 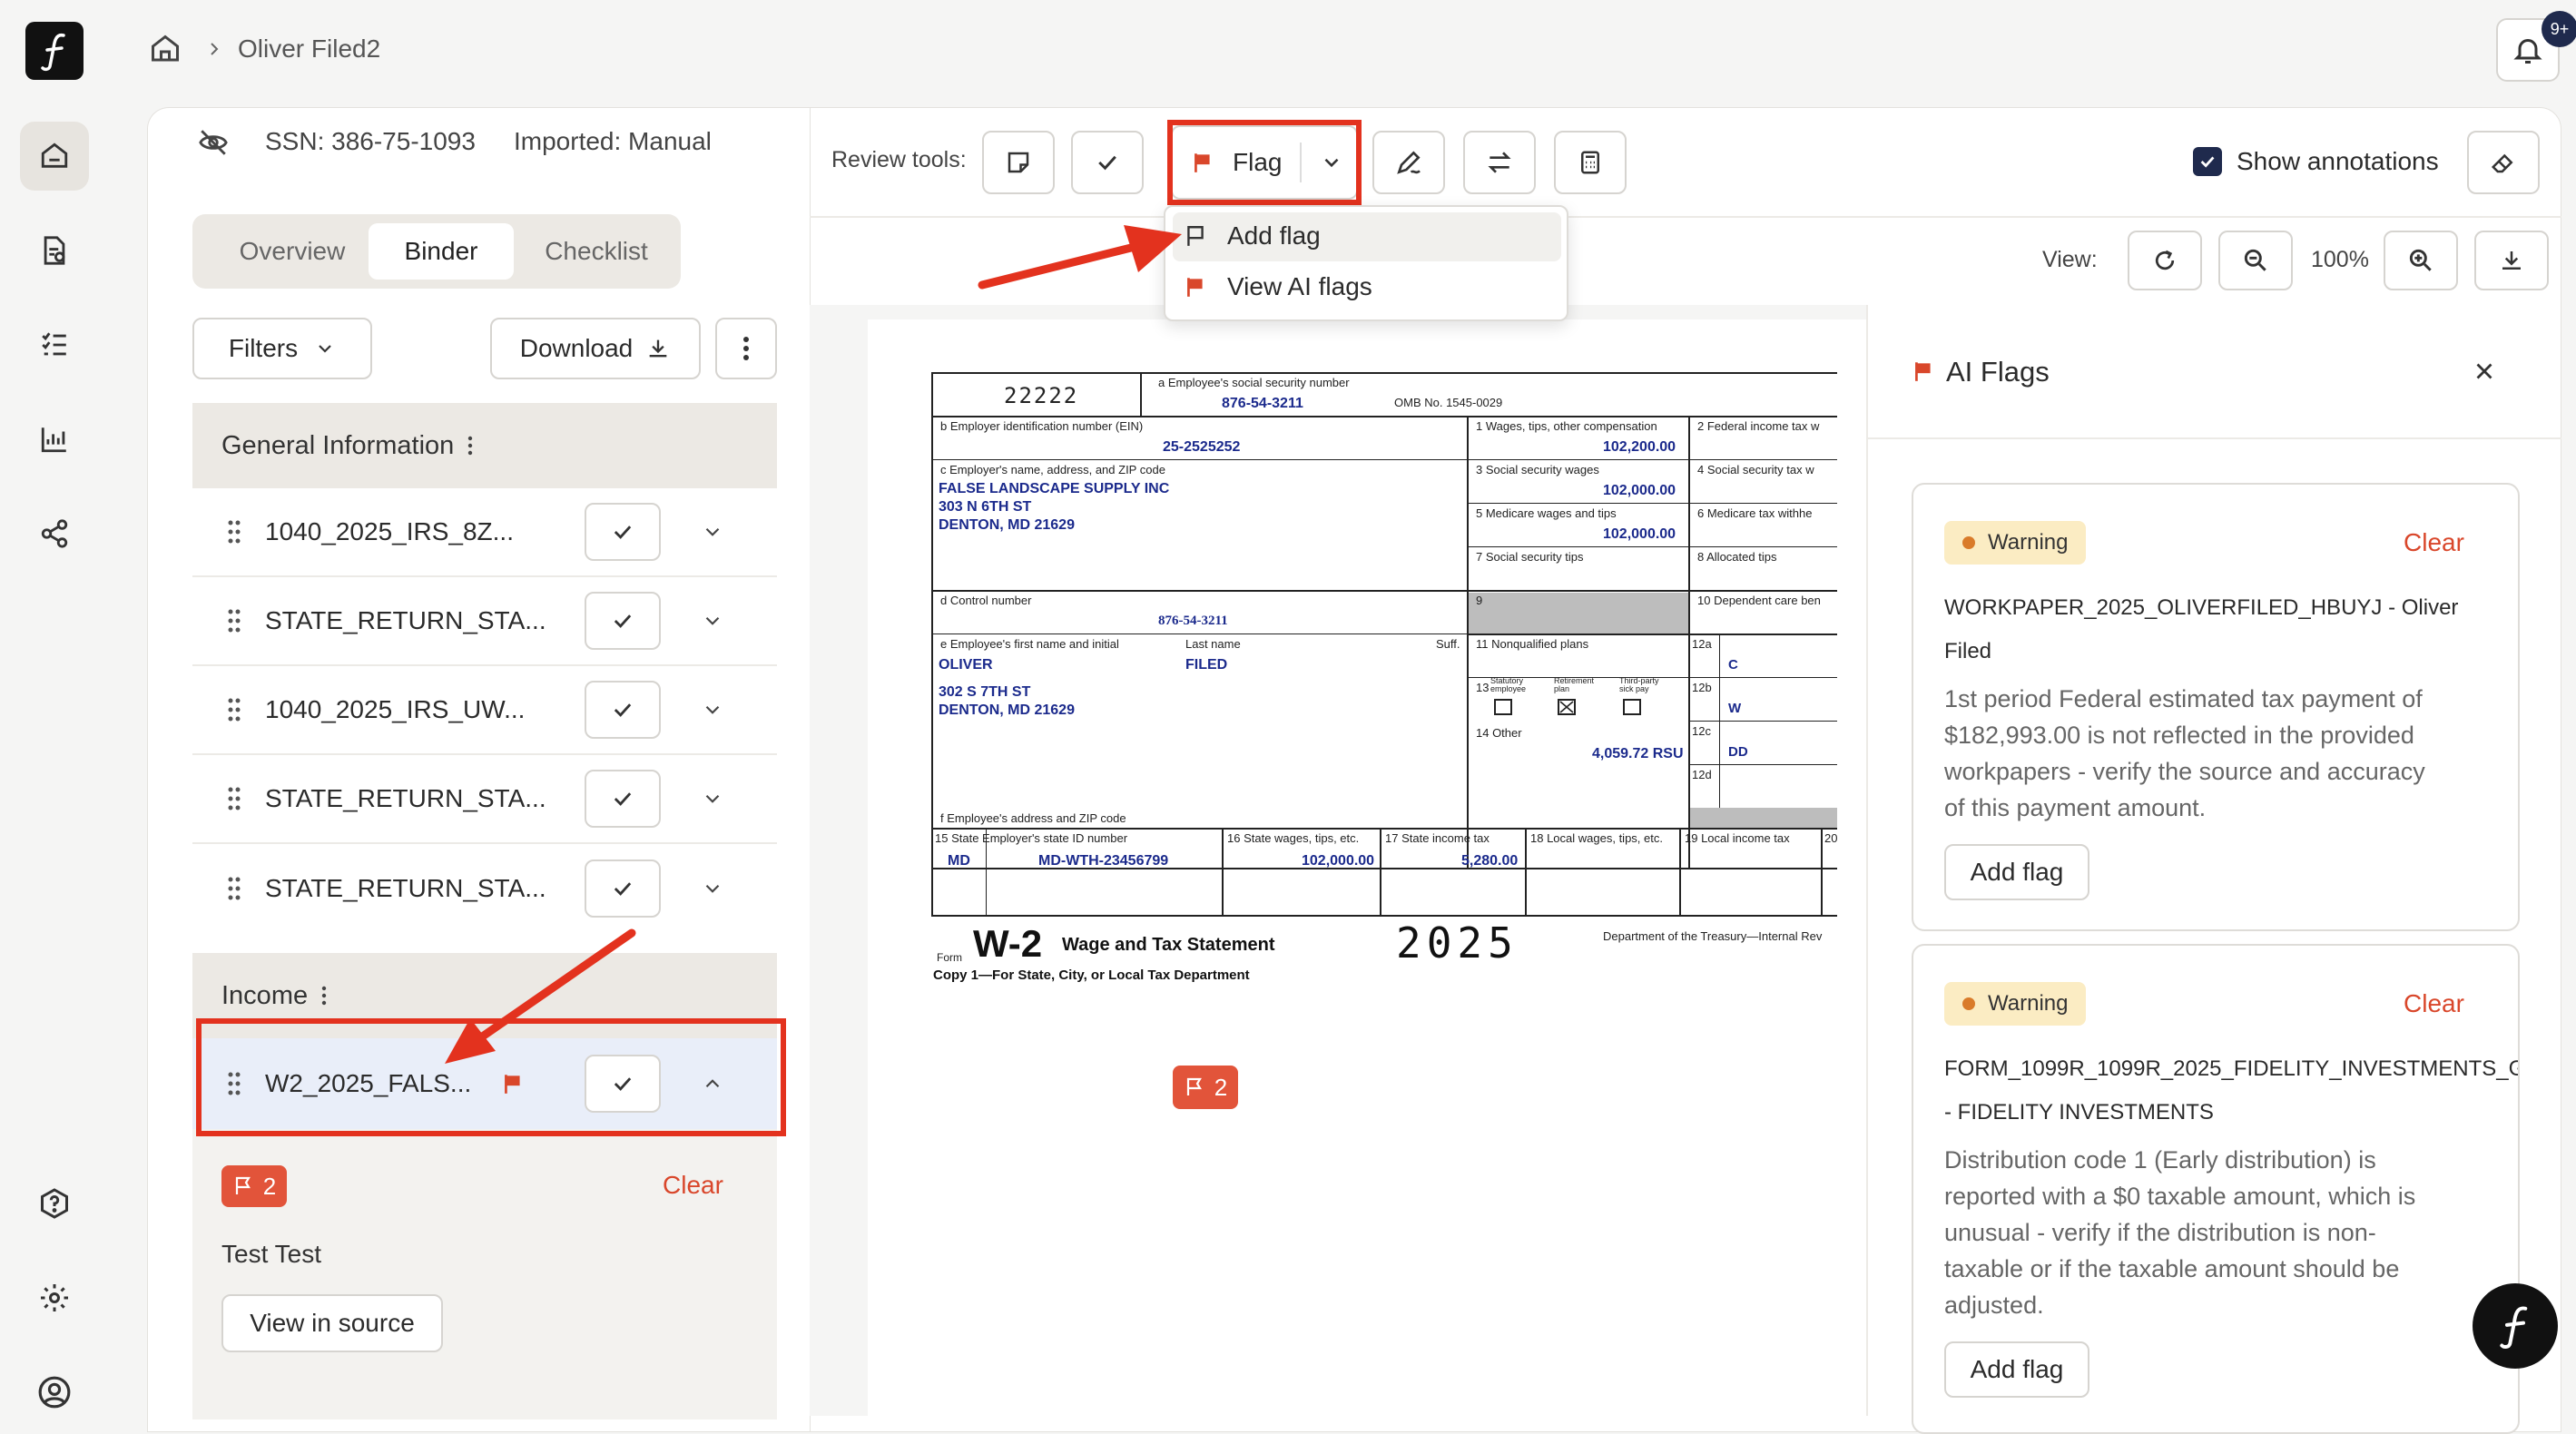 I want to click on w2-b12c: 12c, so click(x=1701, y=731).